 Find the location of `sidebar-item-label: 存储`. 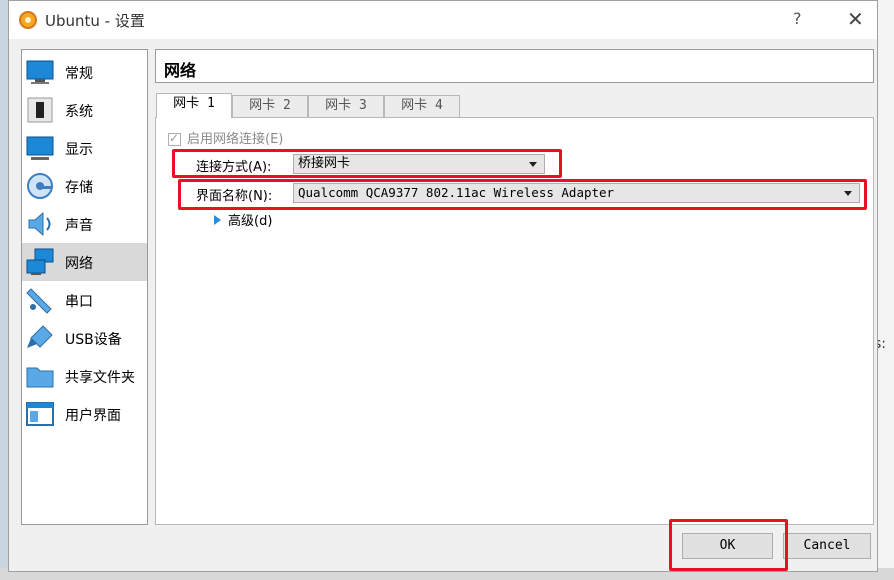

sidebar-item-label: 存储 is located at coordinates (79, 188).